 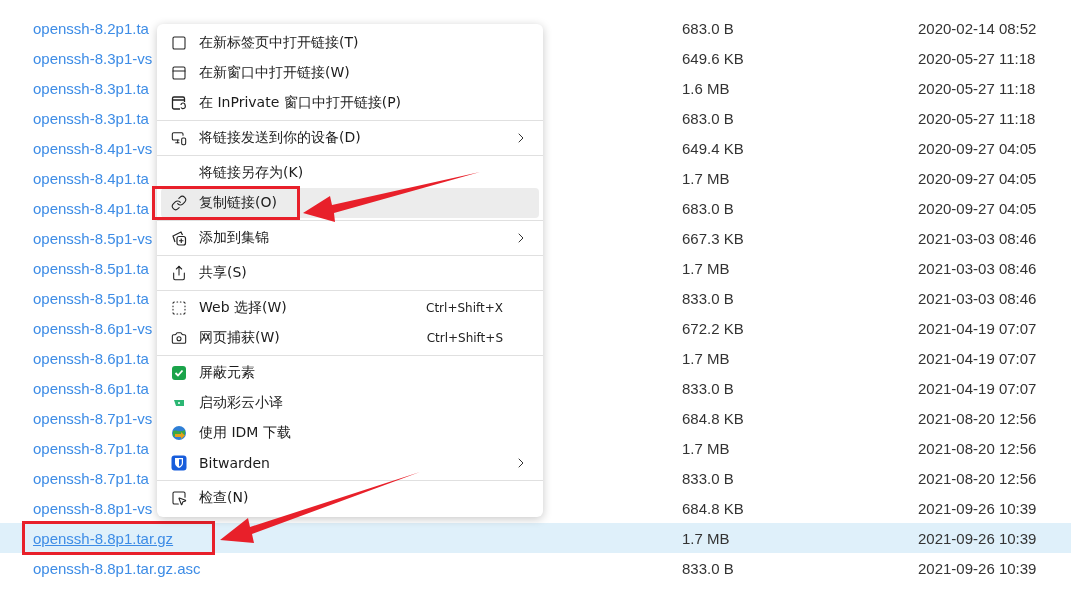 I want to click on tab-icon, so click(x=179, y=43).